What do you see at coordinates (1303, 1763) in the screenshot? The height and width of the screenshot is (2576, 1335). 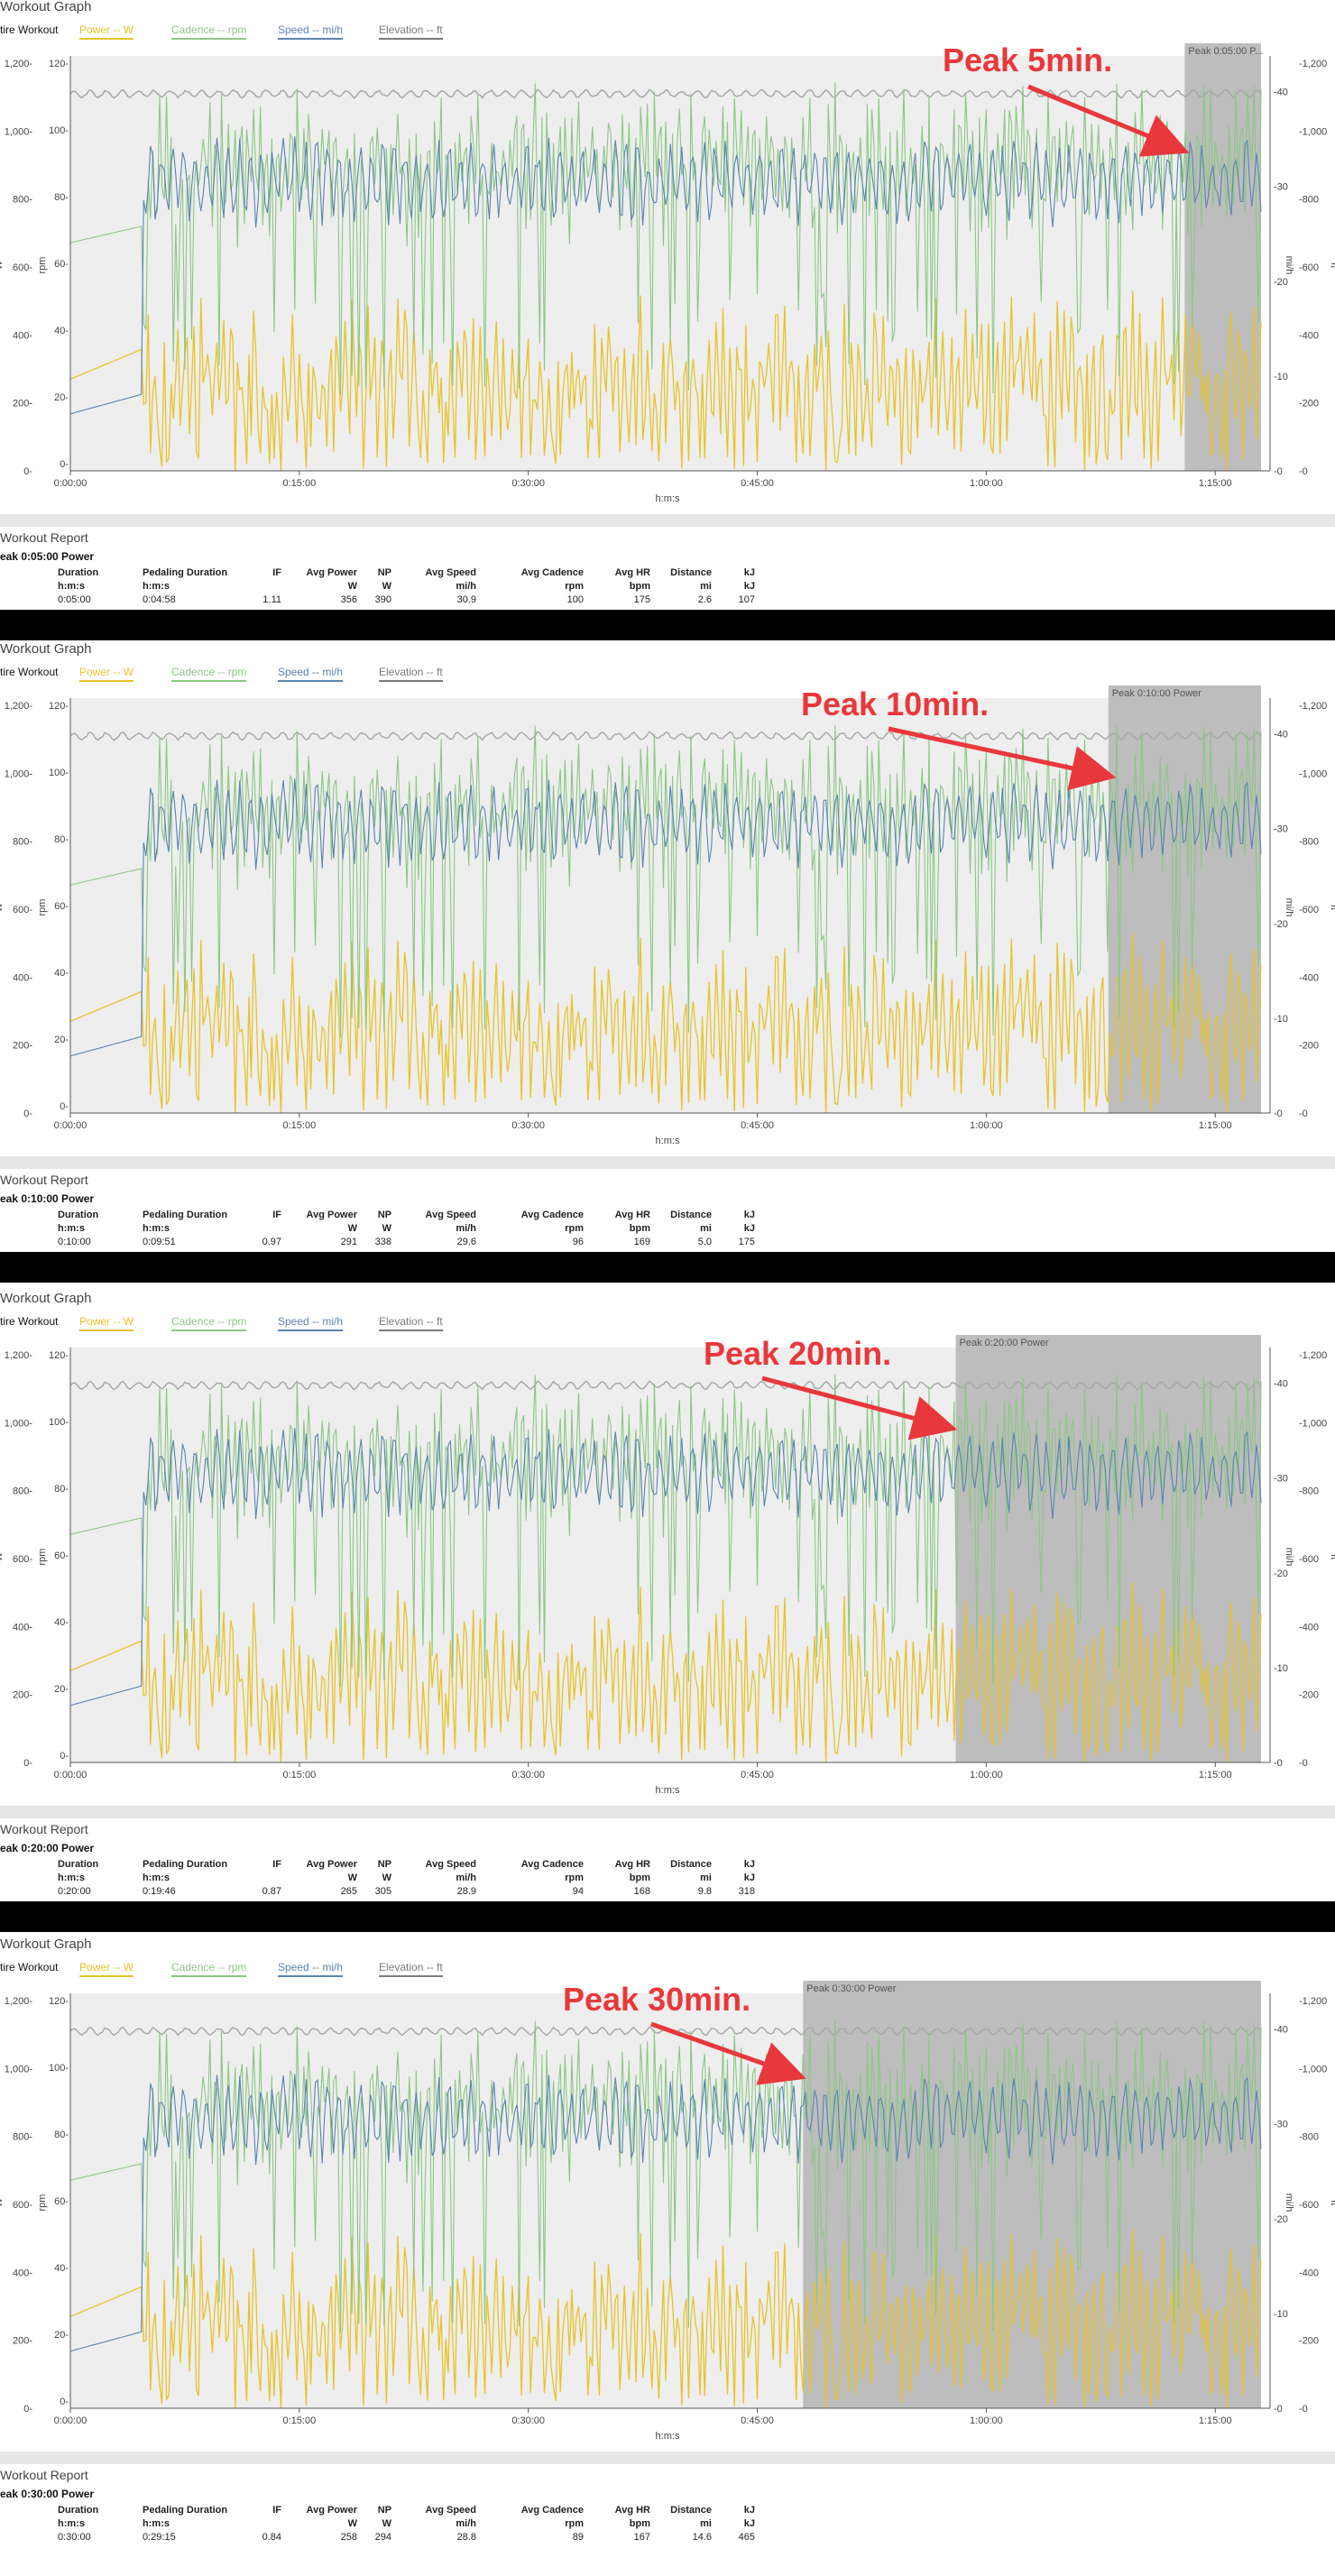 I see `elevation-tick-label: -0` at bounding box center [1303, 1763].